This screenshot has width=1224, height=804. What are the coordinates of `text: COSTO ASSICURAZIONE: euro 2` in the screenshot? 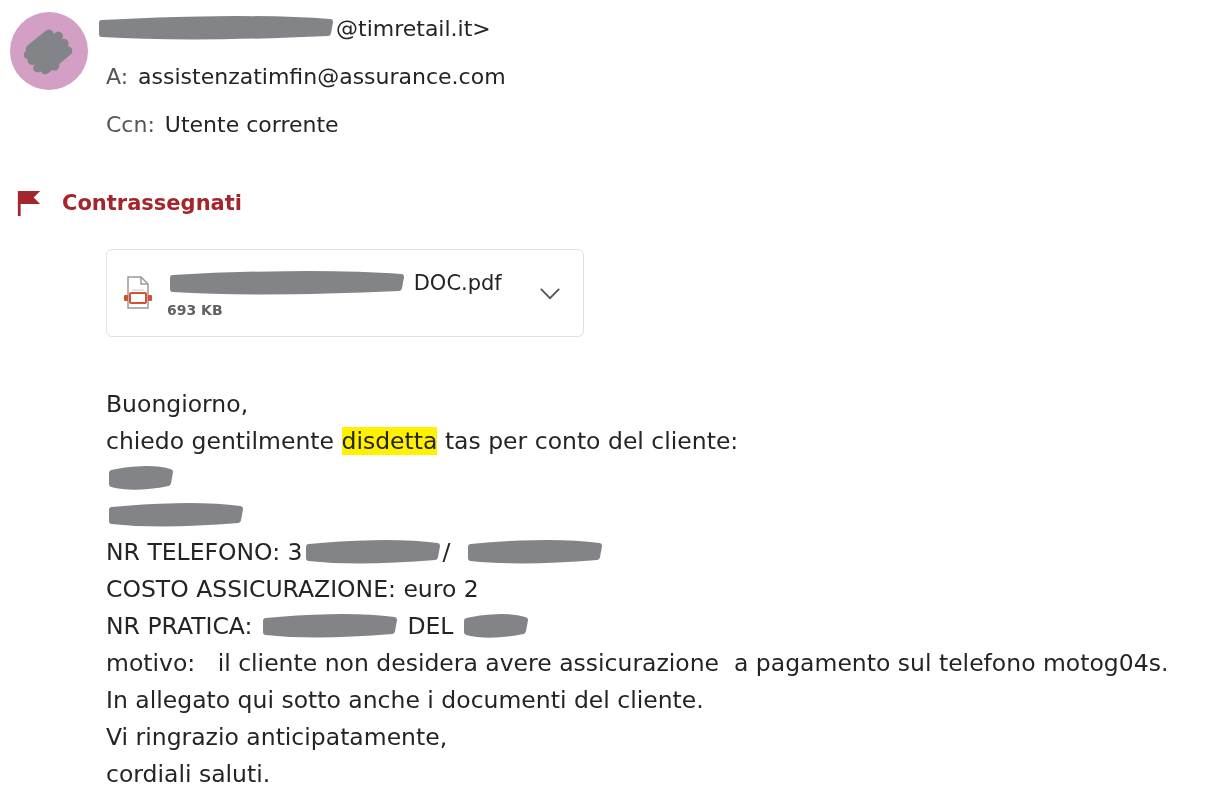 It's located at (292, 588).